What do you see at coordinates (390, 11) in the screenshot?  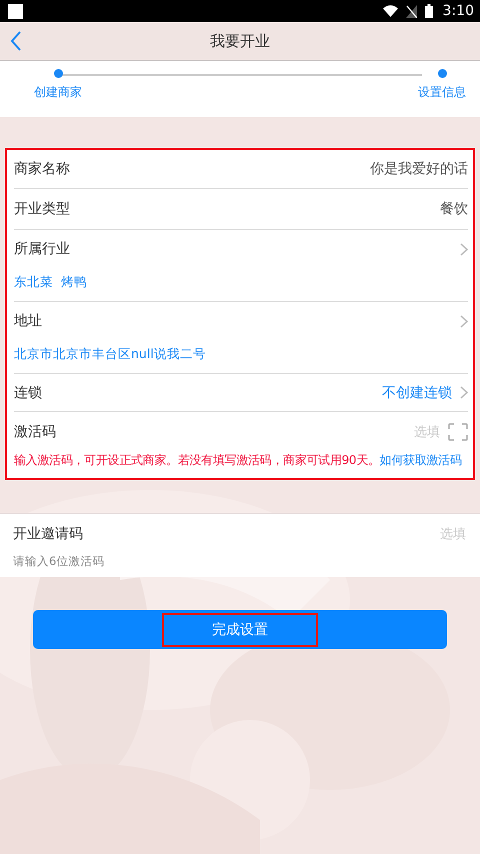 I see `wifi-icon` at bounding box center [390, 11].